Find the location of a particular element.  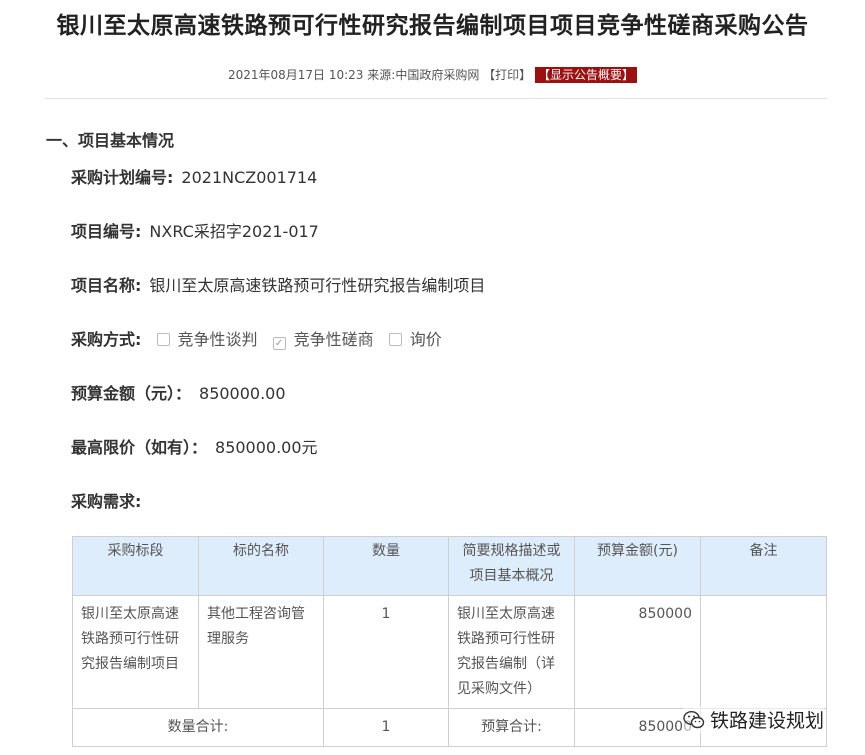

field-label: 项目编号: is located at coordinates (106, 231).